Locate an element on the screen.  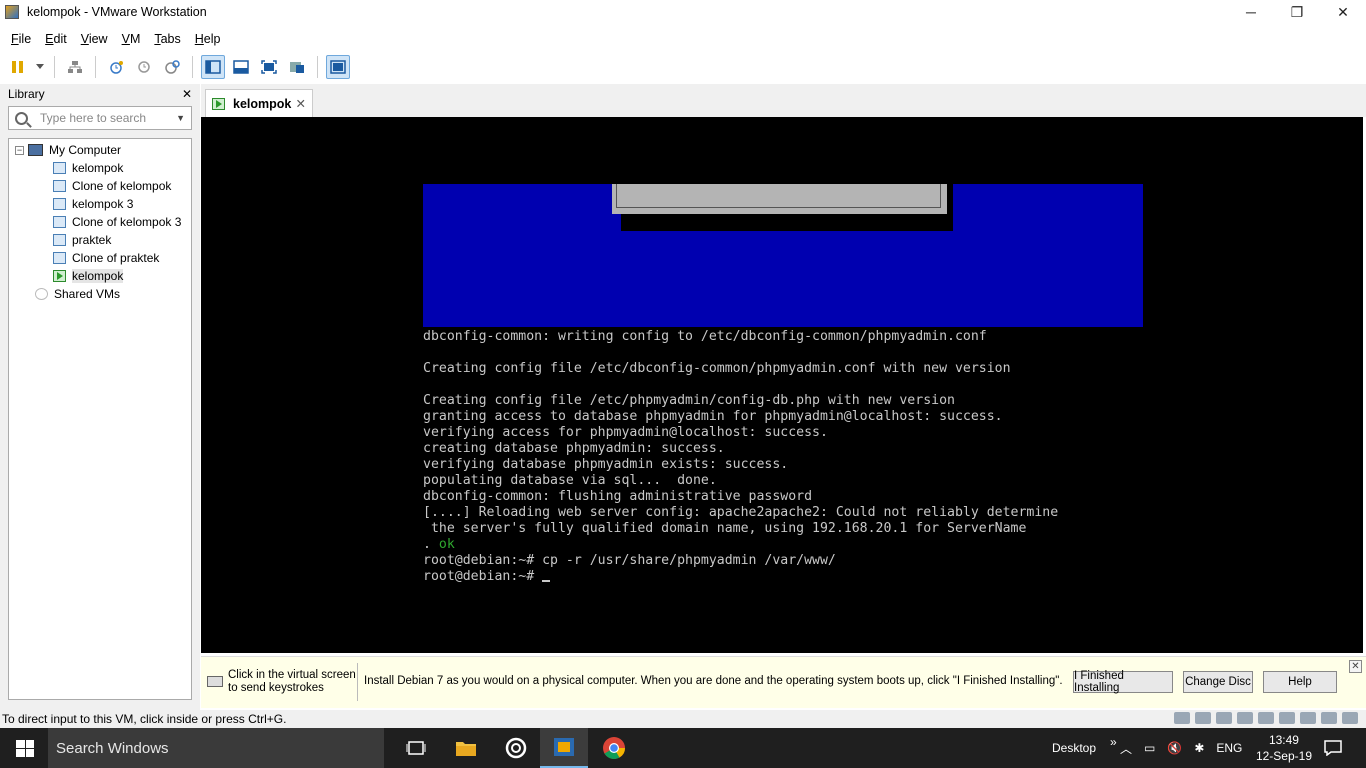
ncurses-dialog-frame is located at coordinates (778, 196).